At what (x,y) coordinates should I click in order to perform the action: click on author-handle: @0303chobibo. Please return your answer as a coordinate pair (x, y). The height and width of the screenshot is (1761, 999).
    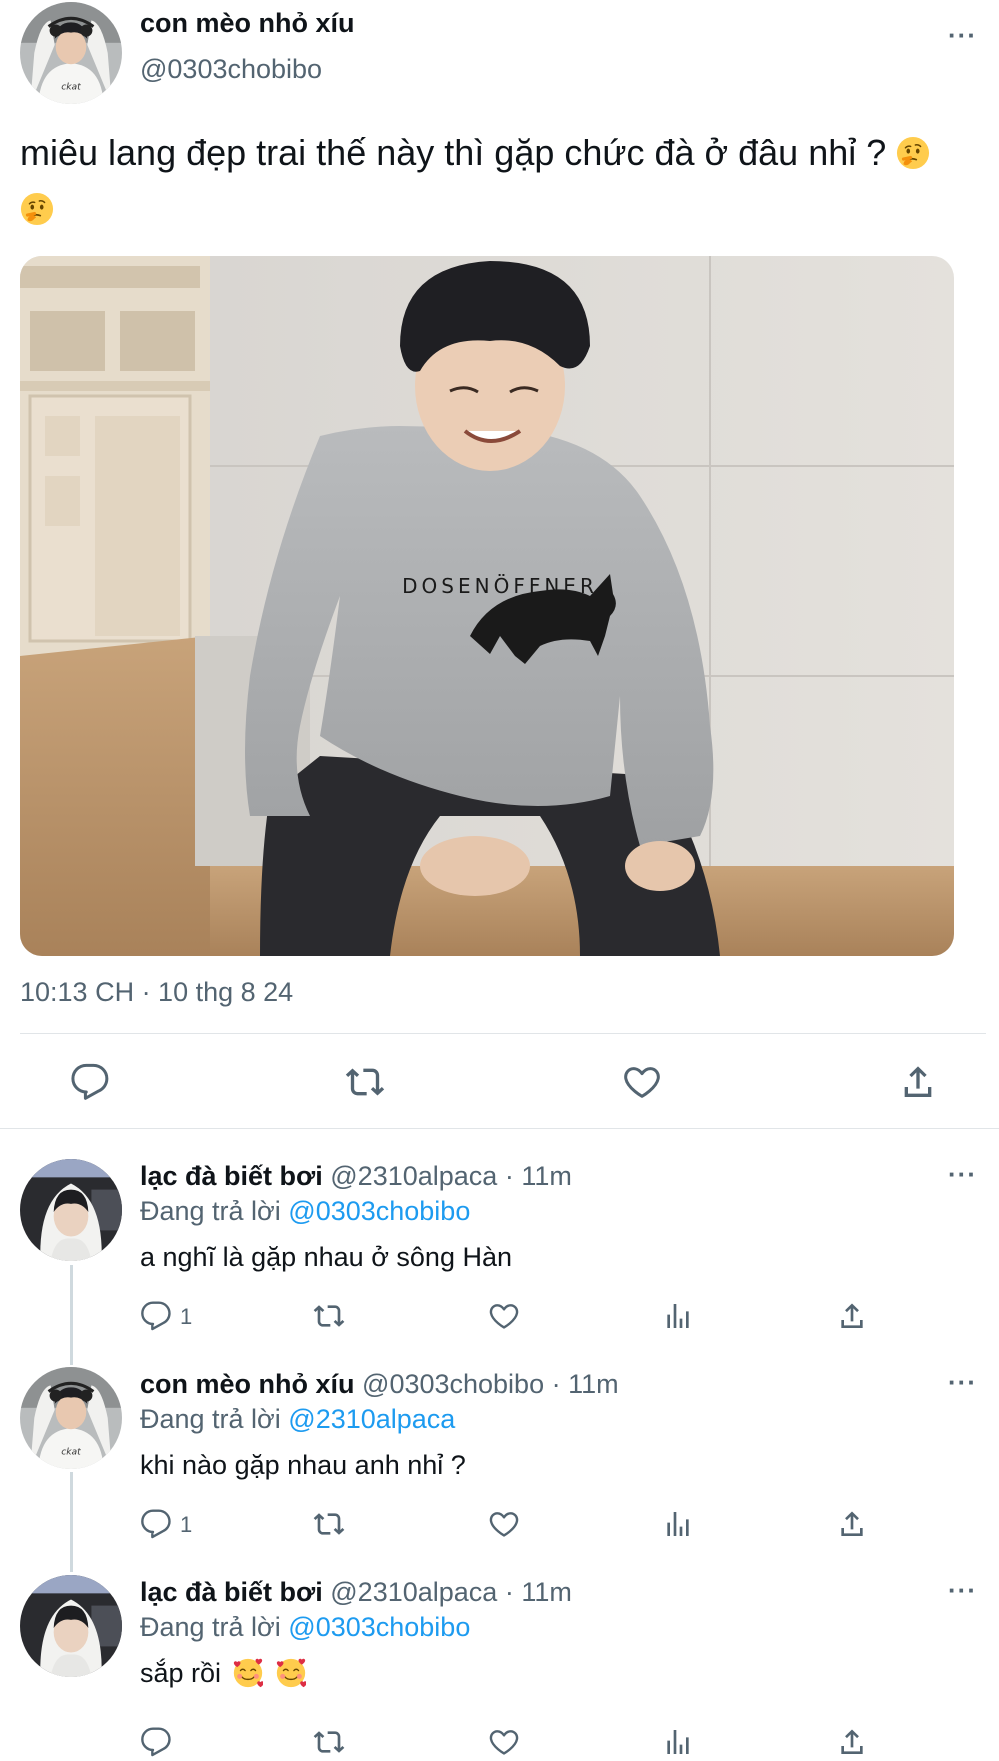
    Looking at the image, I should click on (231, 69).